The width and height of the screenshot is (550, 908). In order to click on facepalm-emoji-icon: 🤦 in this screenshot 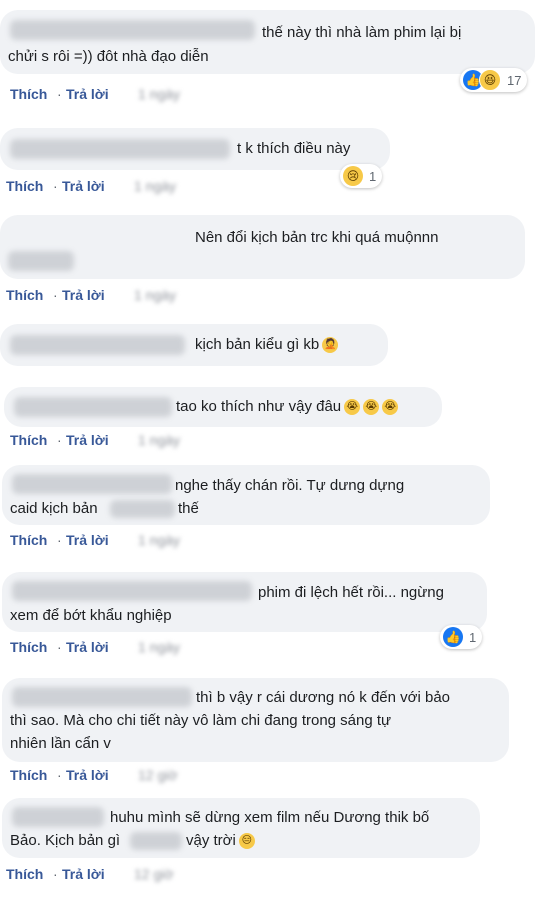, I will do `click(330, 345)`.